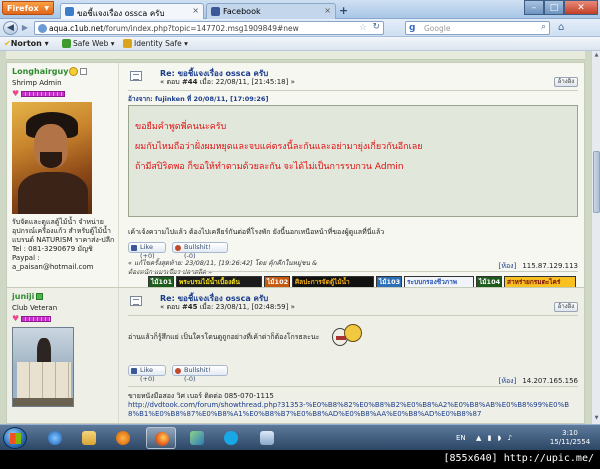 The height and width of the screenshot is (469, 600). Describe the element at coordinates (353, 386) in the screenshot. I see `signature-divider` at that location.